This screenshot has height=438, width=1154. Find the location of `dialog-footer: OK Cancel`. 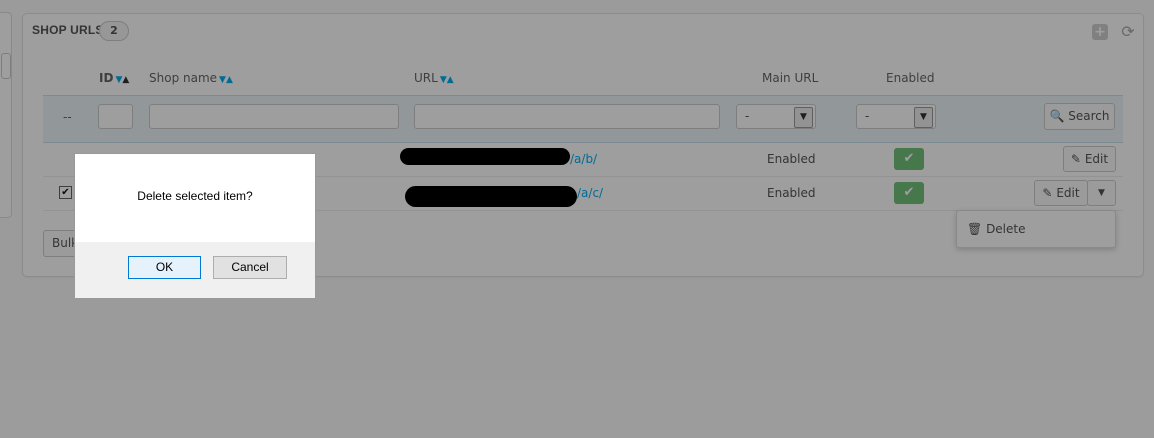

dialog-footer: OK Cancel is located at coordinates (195, 270).